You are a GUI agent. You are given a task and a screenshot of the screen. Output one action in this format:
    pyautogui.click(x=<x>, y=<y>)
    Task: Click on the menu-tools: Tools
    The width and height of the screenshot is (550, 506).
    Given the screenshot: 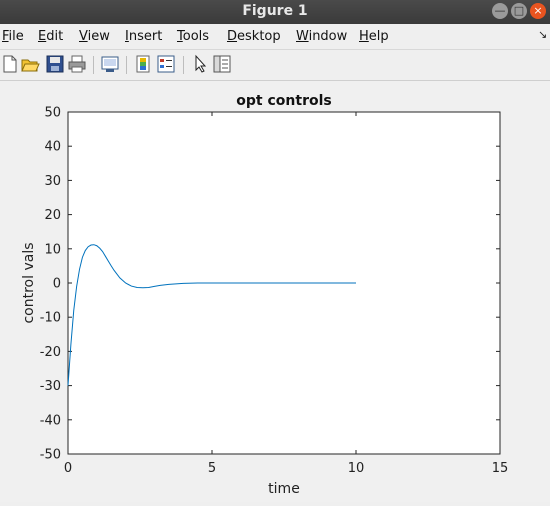 What is the action you would take?
    pyautogui.click(x=193, y=36)
    